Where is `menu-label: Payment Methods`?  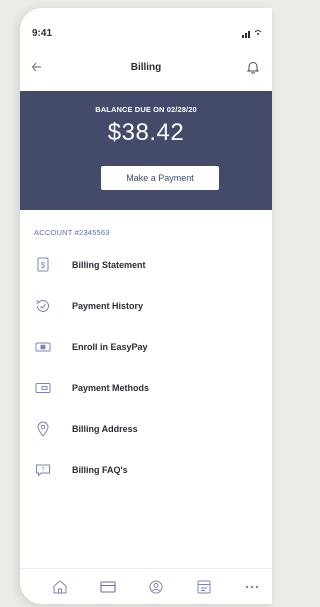 menu-label: Payment Methods is located at coordinates (111, 388).